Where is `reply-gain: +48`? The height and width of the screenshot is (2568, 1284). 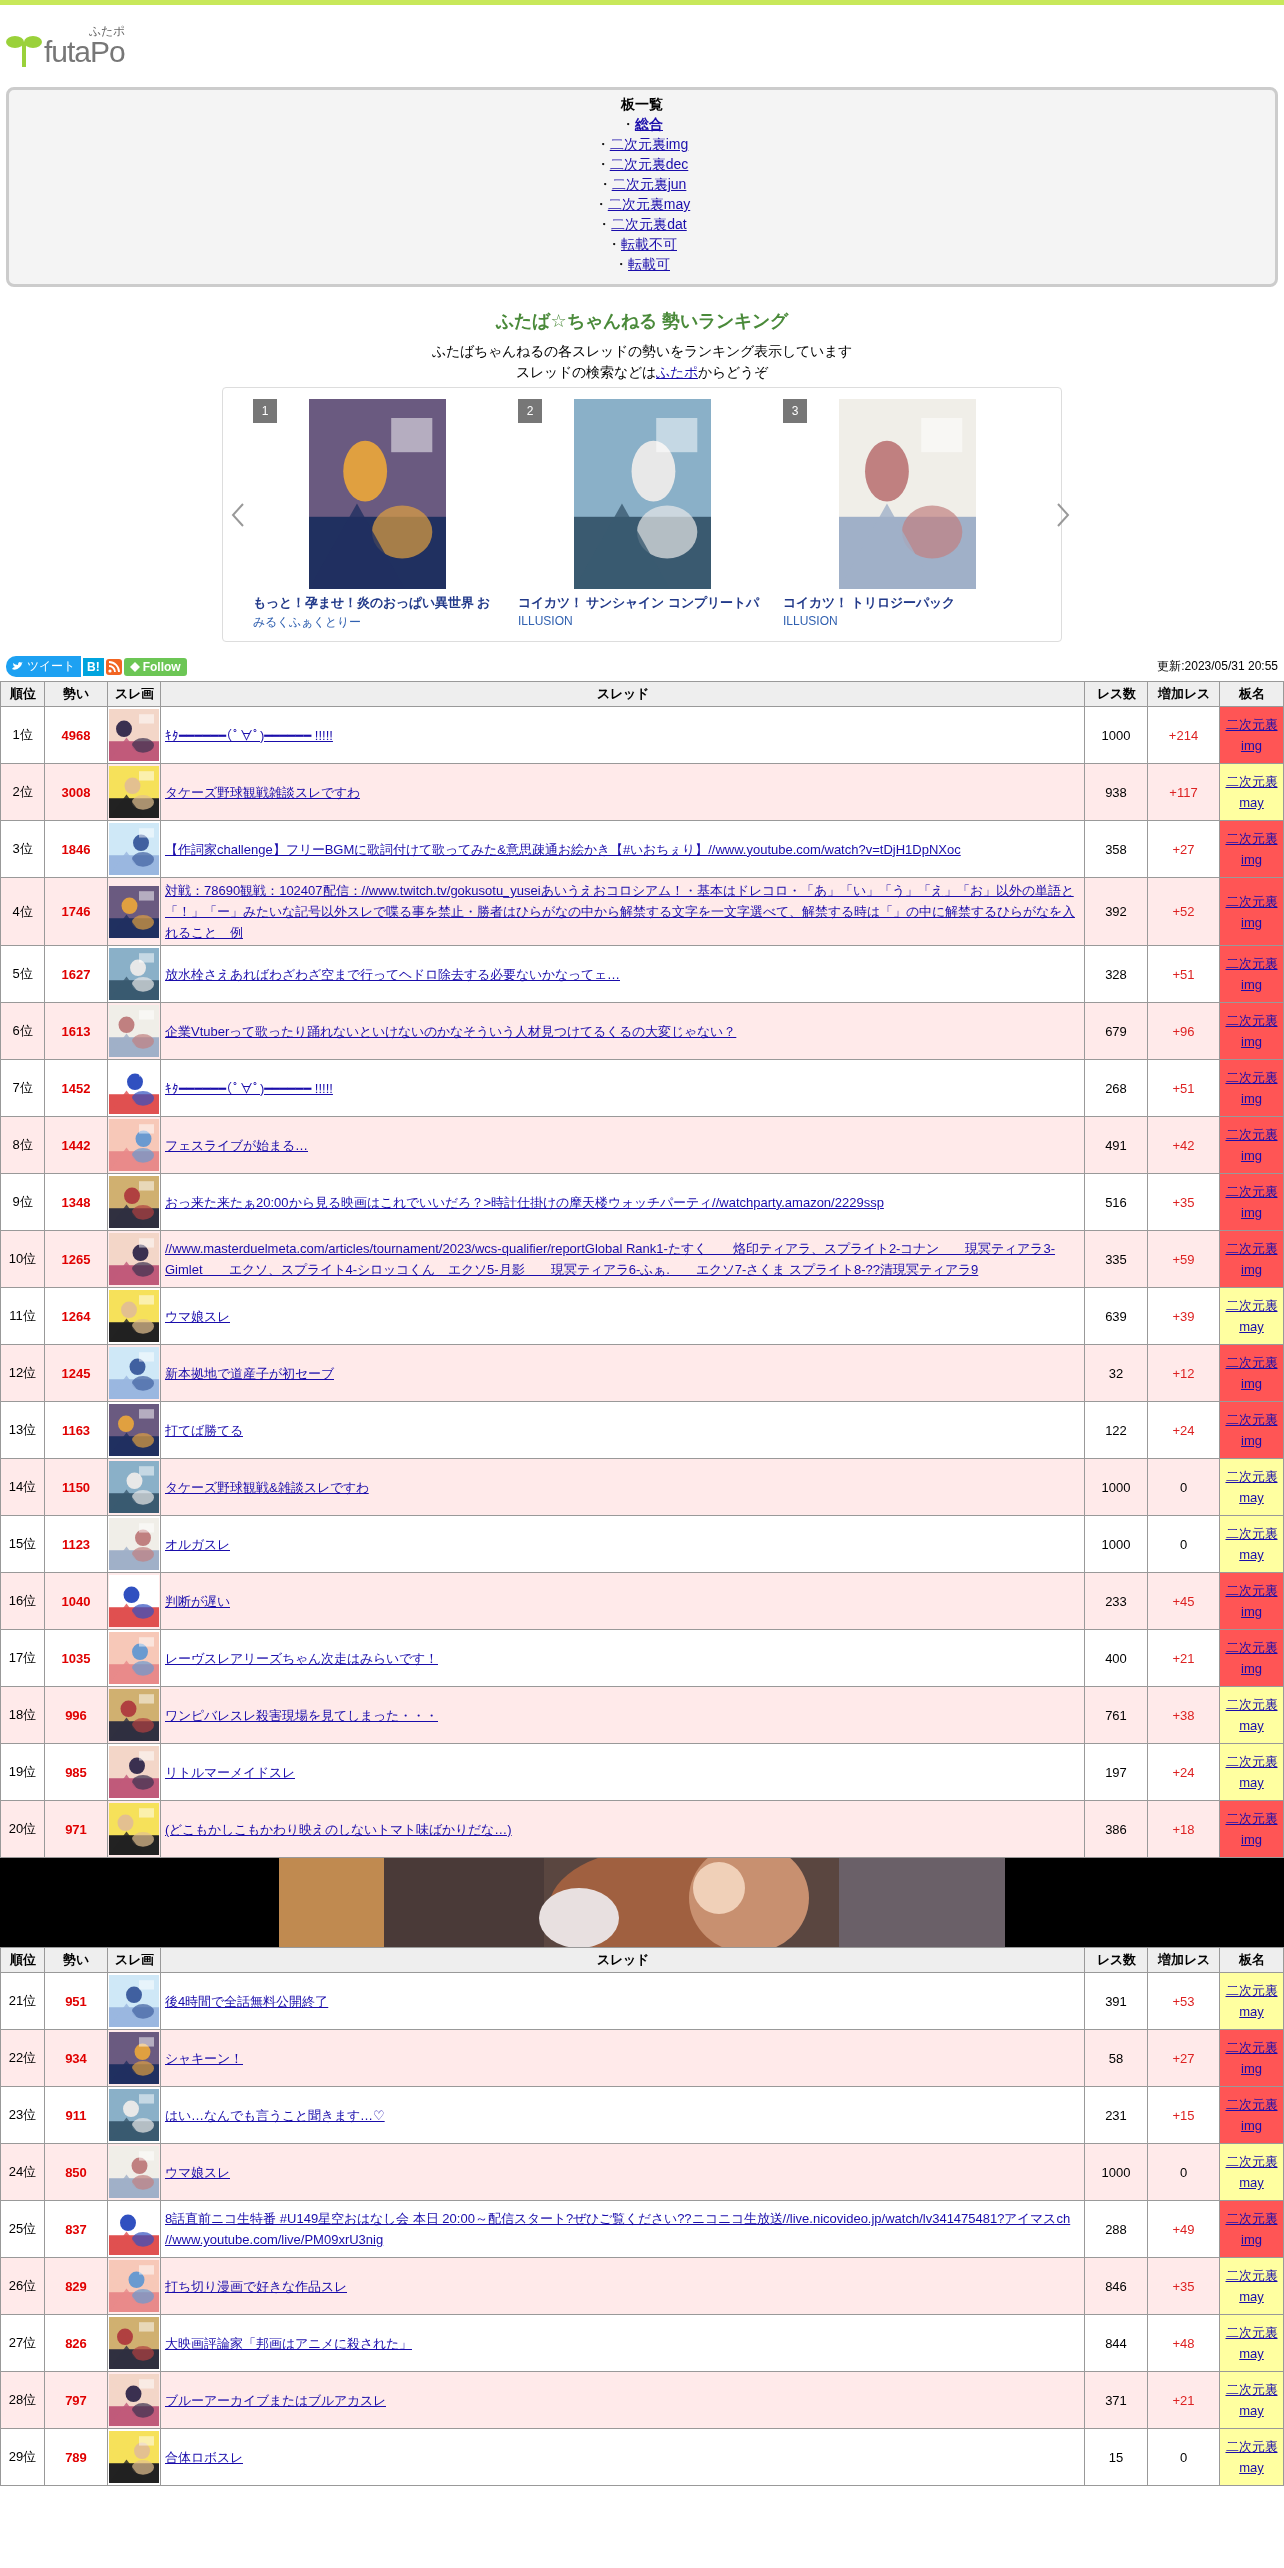 reply-gain: +48 is located at coordinates (1183, 2343).